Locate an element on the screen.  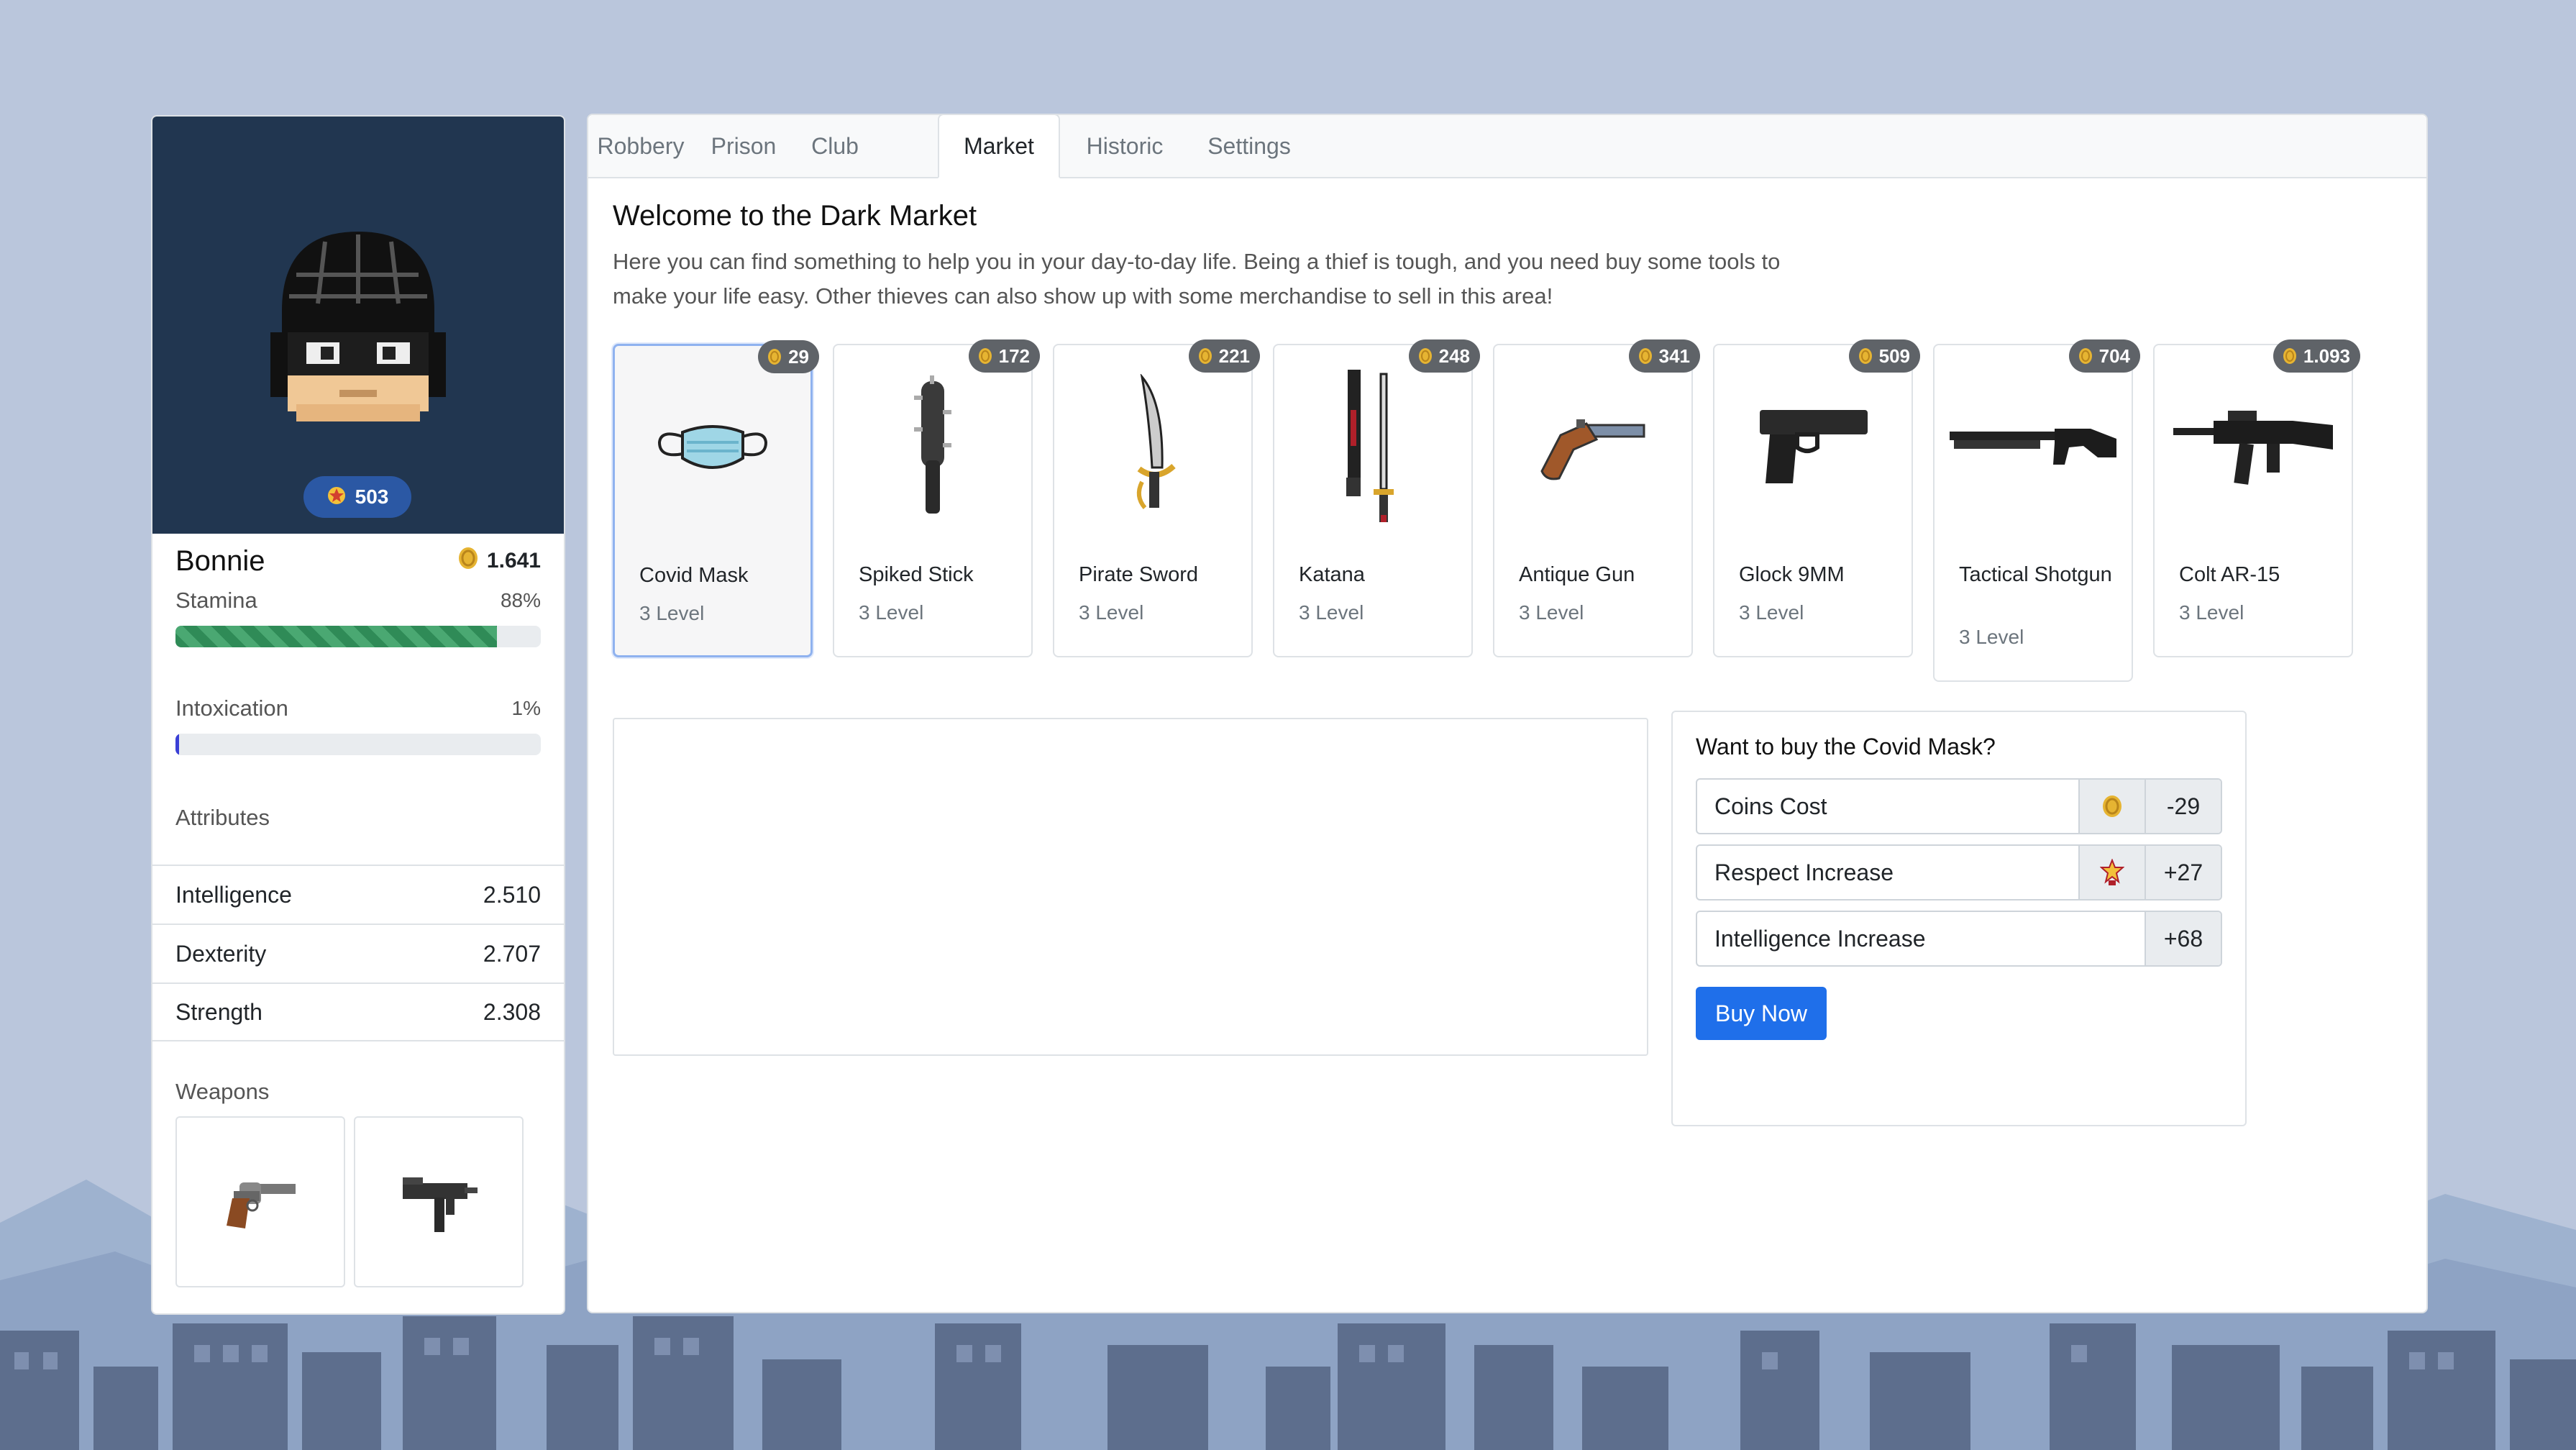
market-item-pirate-sword: 221 Pirate Sword 3 Level is located at coordinates (1156, 498).